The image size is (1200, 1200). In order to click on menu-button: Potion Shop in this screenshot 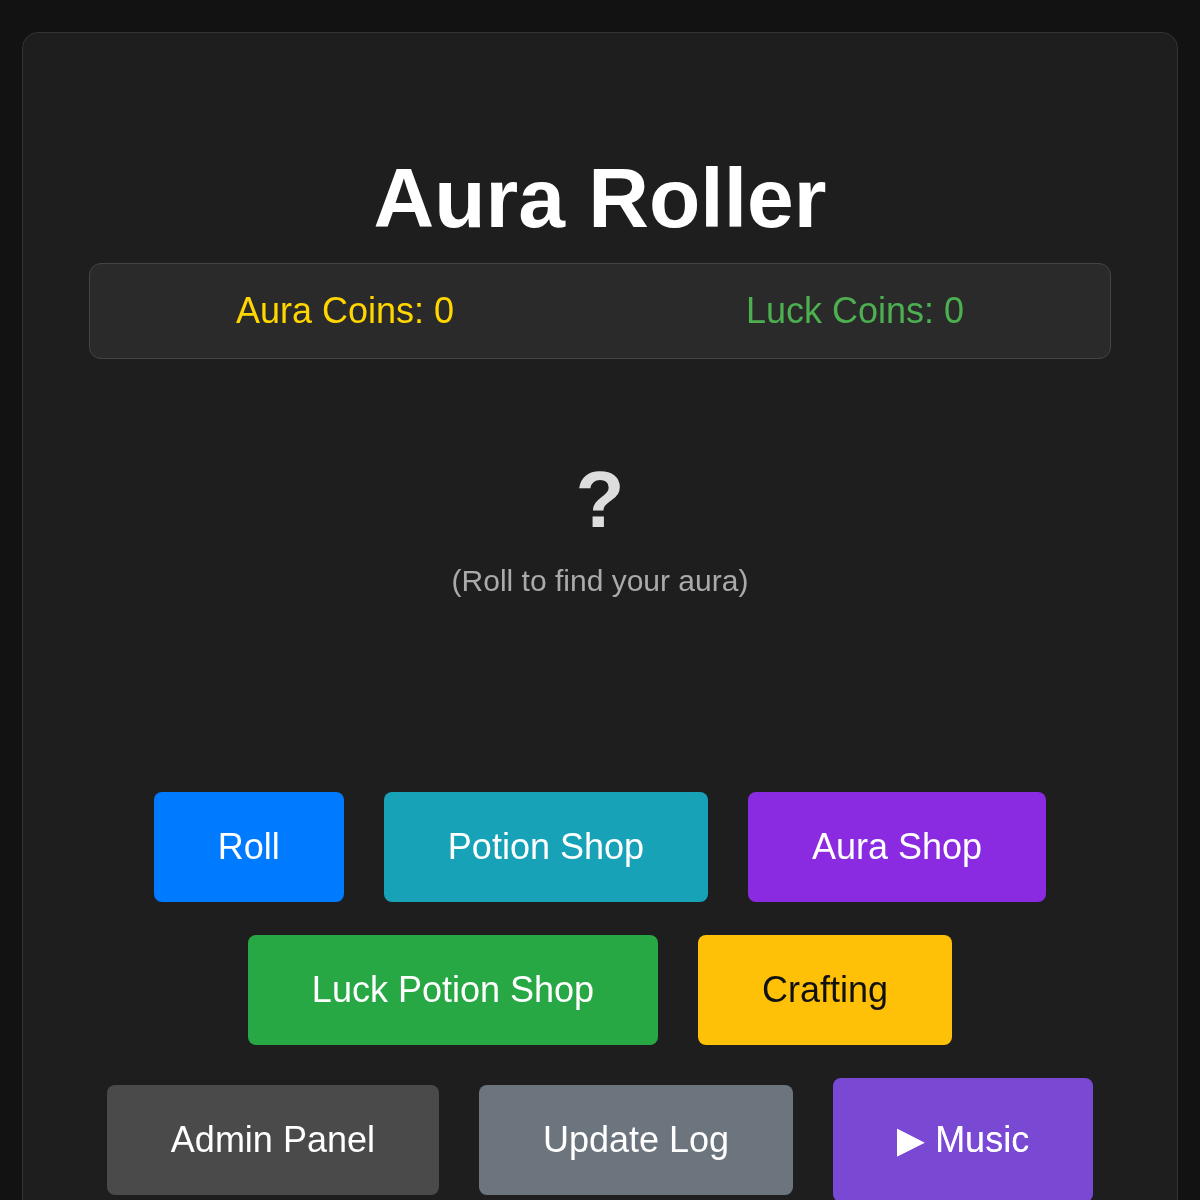, I will do `click(545, 847)`.